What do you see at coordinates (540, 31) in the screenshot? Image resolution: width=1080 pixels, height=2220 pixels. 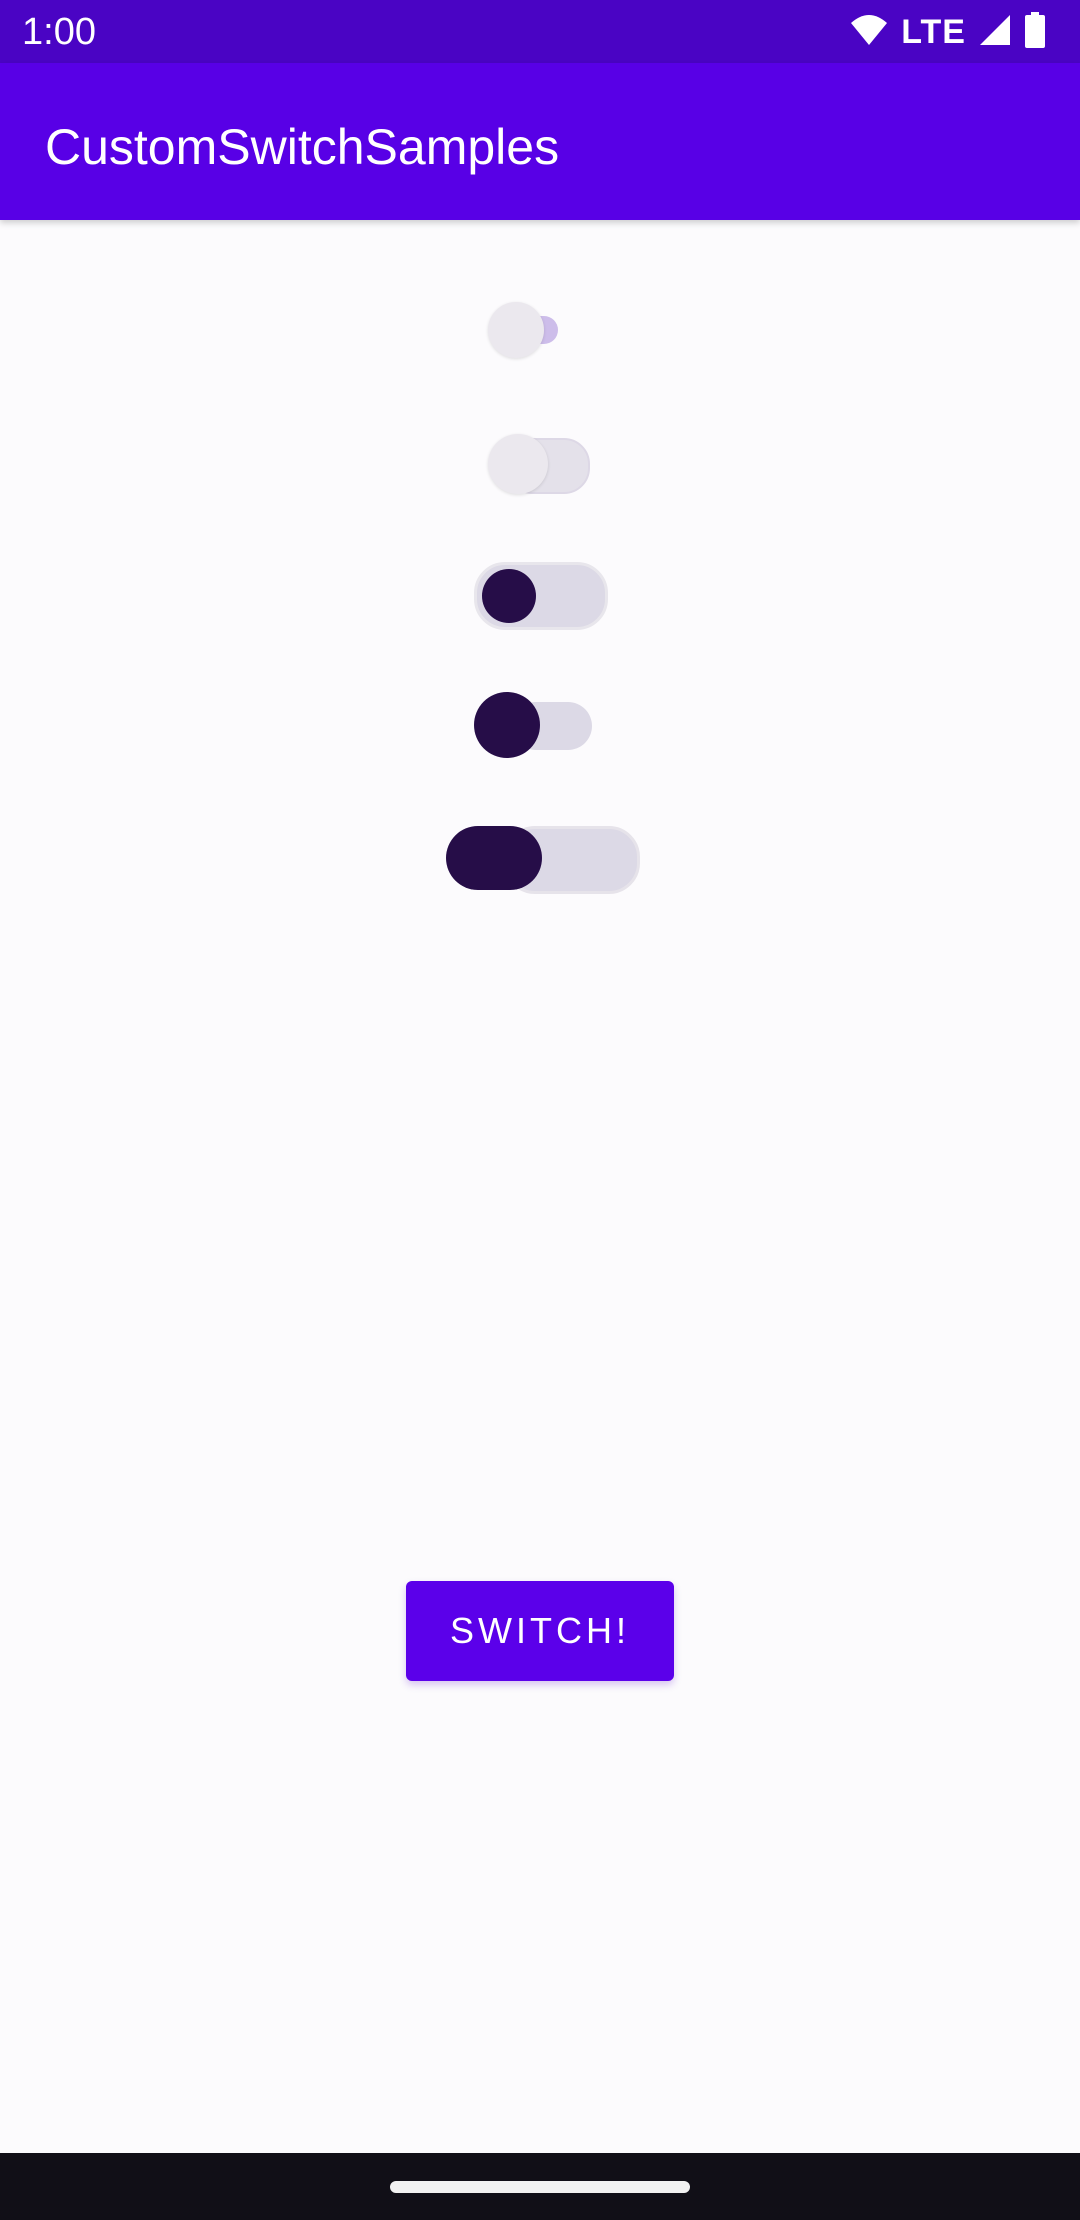 I see `status-bar: 1:00 LTE` at bounding box center [540, 31].